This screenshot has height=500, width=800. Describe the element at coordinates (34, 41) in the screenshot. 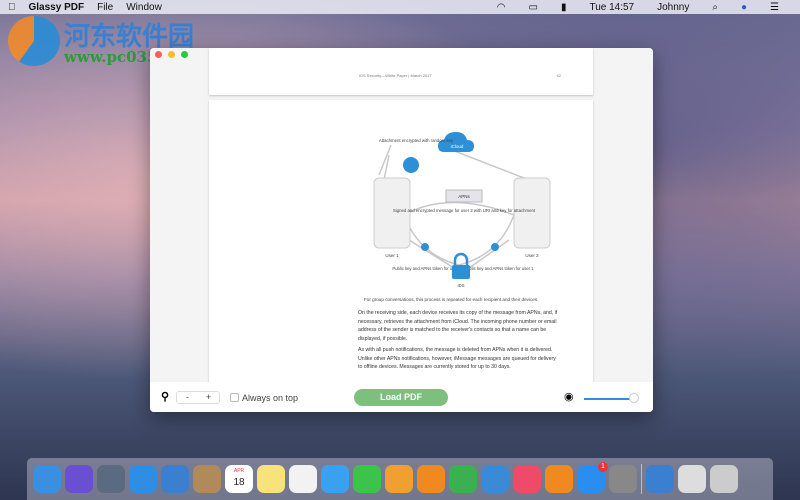

I see `watermark-logo-icon` at that location.